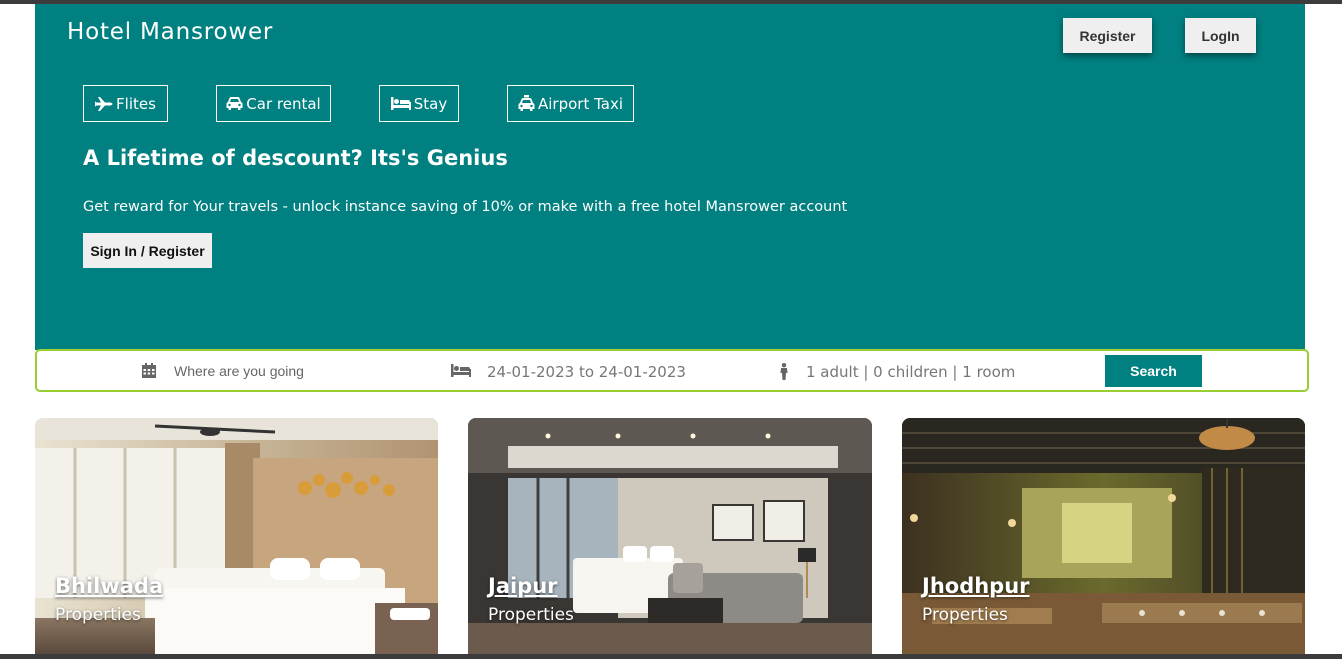  What do you see at coordinates (104, 103) in the screenshot?
I see `plane-icon` at bounding box center [104, 103].